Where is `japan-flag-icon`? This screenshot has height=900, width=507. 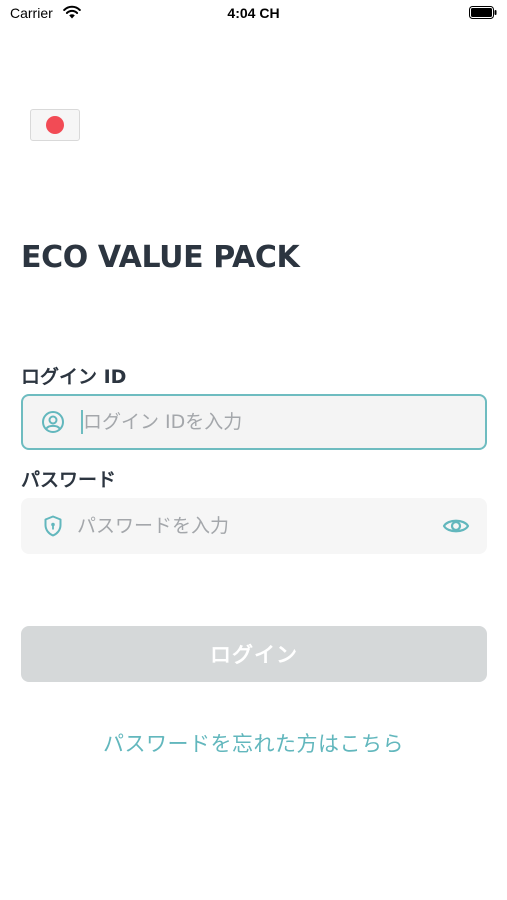 japan-flag-icon is located at coordinates (55, 125).